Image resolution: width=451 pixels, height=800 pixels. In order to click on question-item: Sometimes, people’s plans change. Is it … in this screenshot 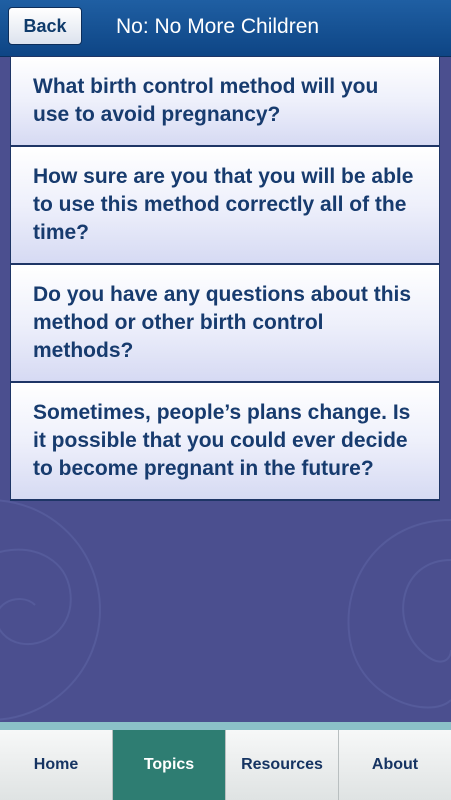, I will do `click(225, 442)`.